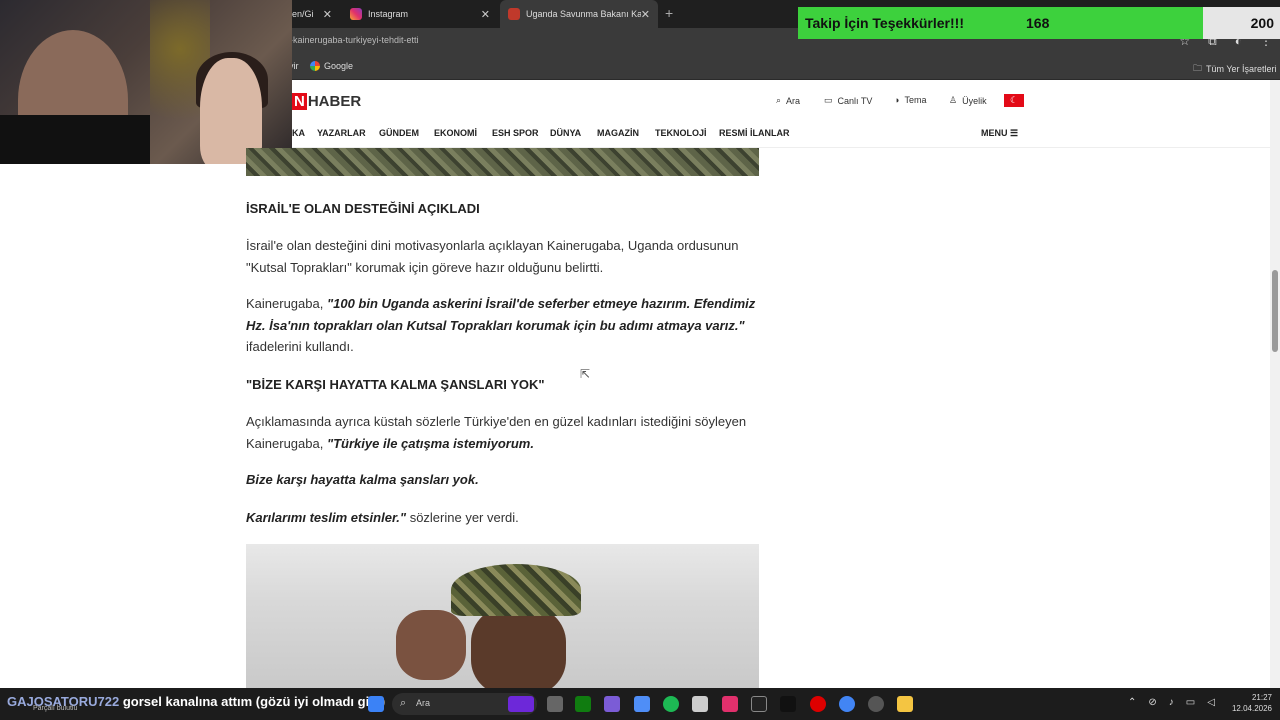 The height and width of the screenshot is (720, 1280). I want to click on network-icon: ⊘, so click(1152, 702).